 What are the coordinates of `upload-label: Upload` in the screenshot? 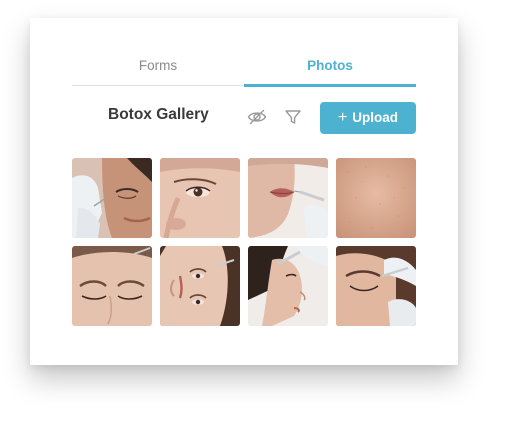 It's located at (375, 117).